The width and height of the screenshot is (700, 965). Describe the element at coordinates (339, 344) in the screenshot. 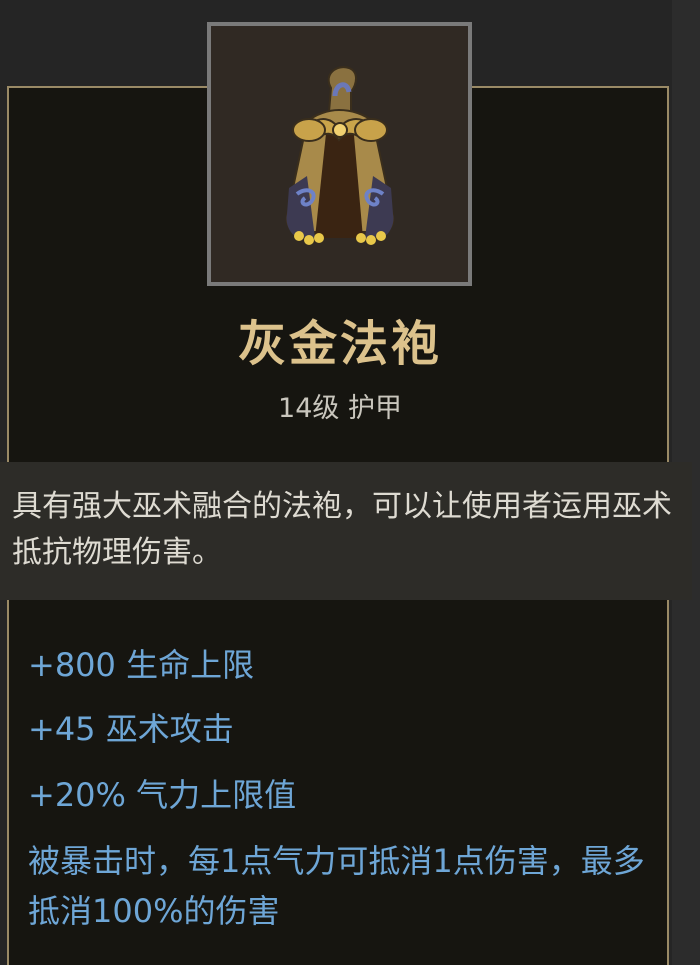

I see `item-name: 灰金法袍` at that location.